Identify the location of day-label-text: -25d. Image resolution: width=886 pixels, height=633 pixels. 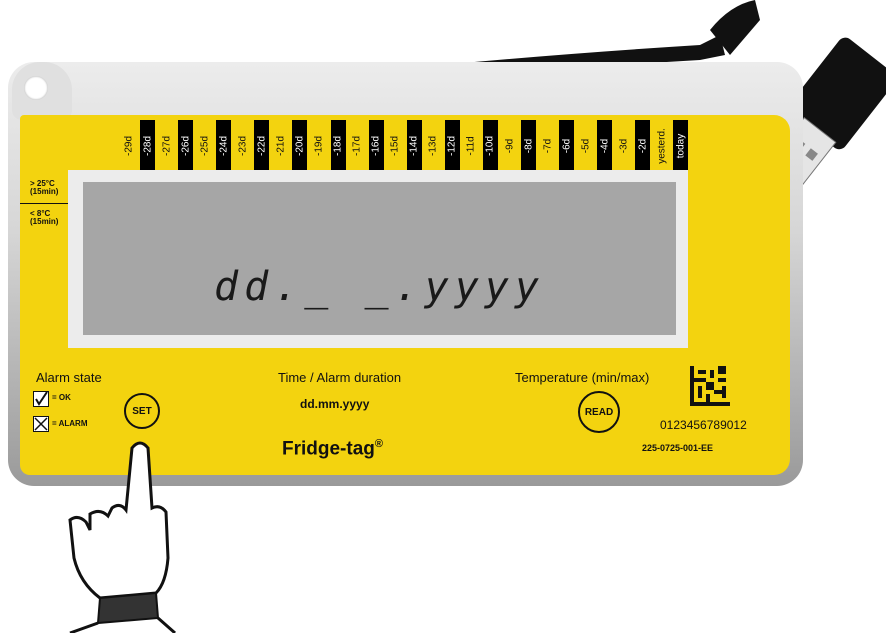
(205, 146).